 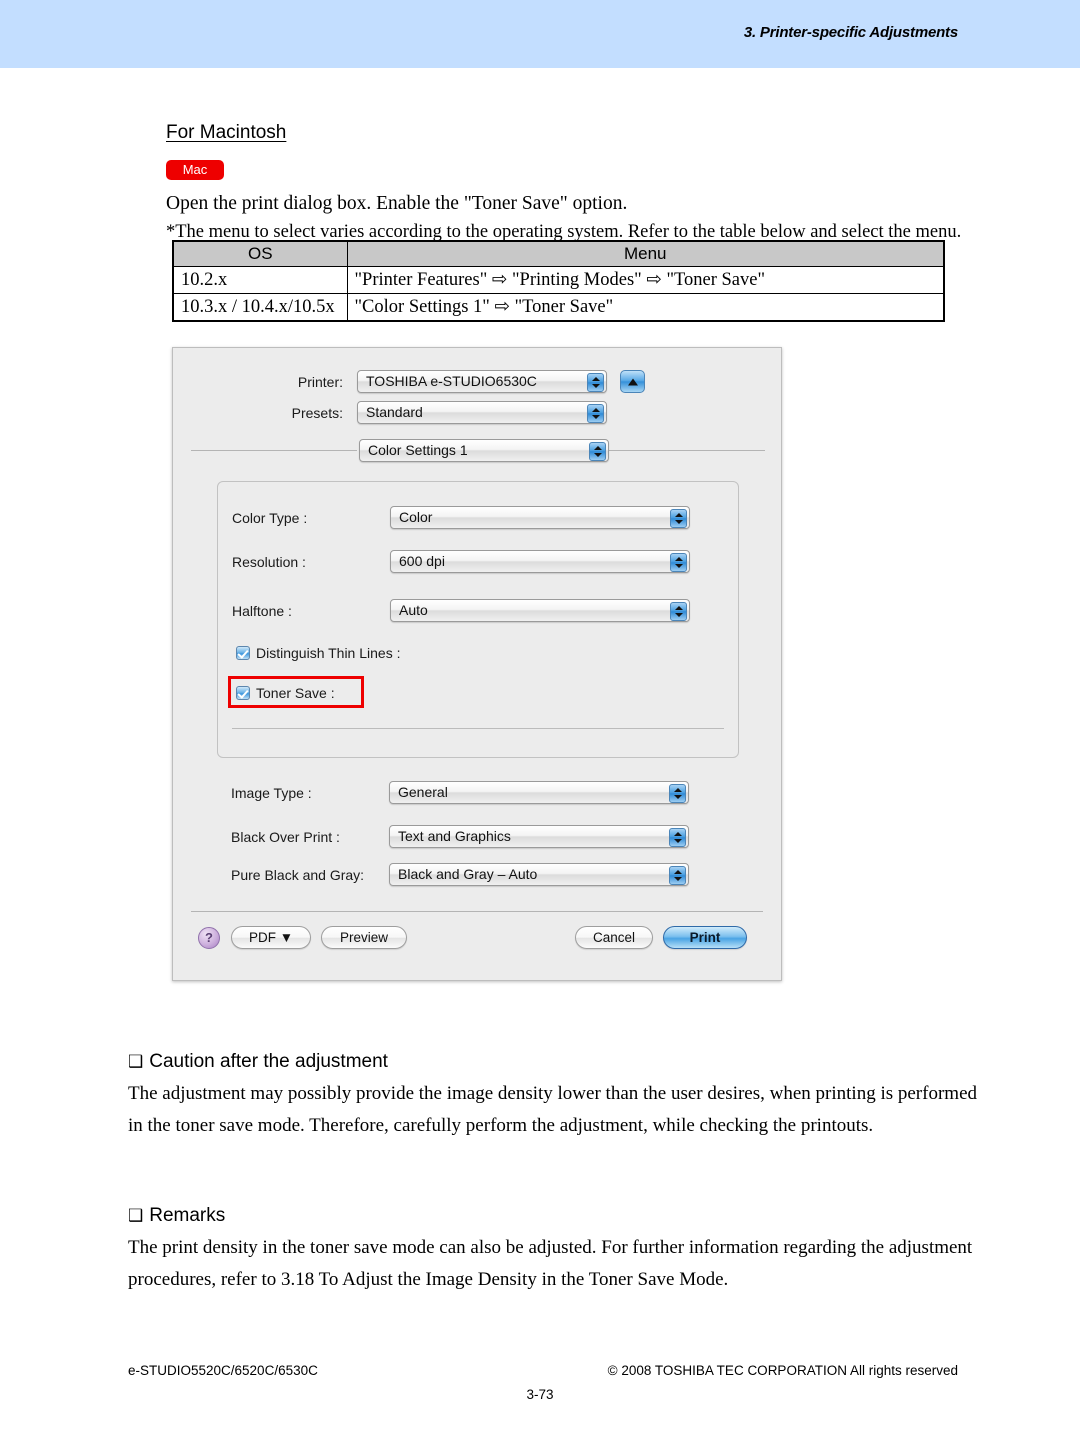 I want to click on printer-popup-button: TOSHIBA e-STUDIO6530C, so click(x=482, y=381).